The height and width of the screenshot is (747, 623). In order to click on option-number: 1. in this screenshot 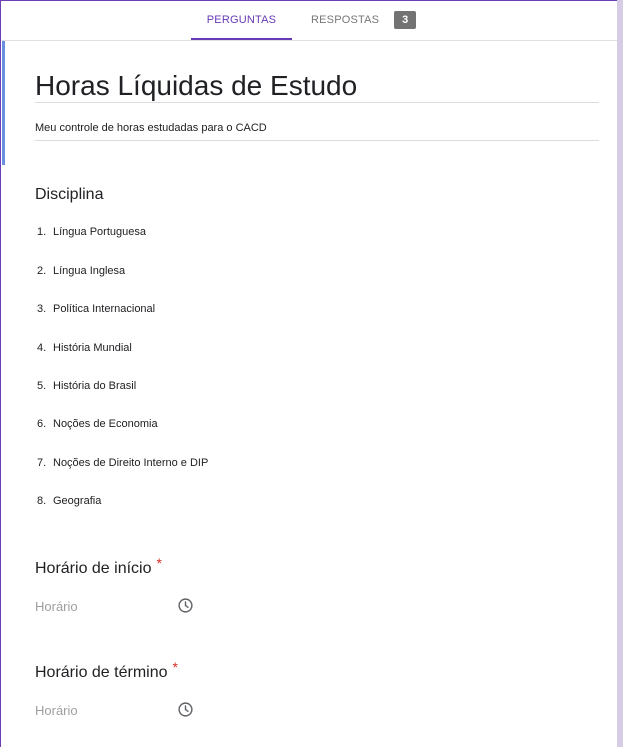, I will do `click(42, 232)`.